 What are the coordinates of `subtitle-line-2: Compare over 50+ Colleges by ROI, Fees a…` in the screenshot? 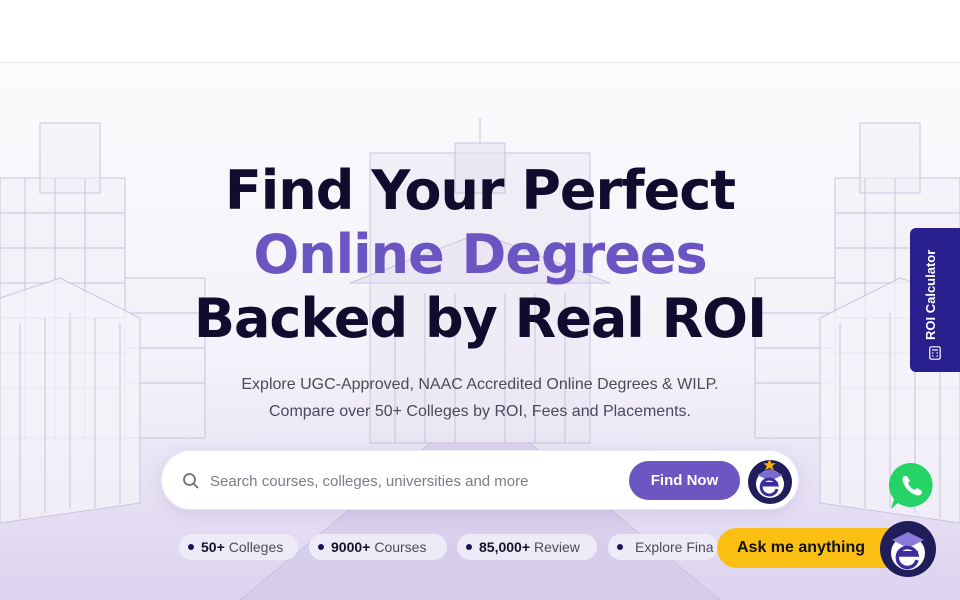 It's located at (480, 411).